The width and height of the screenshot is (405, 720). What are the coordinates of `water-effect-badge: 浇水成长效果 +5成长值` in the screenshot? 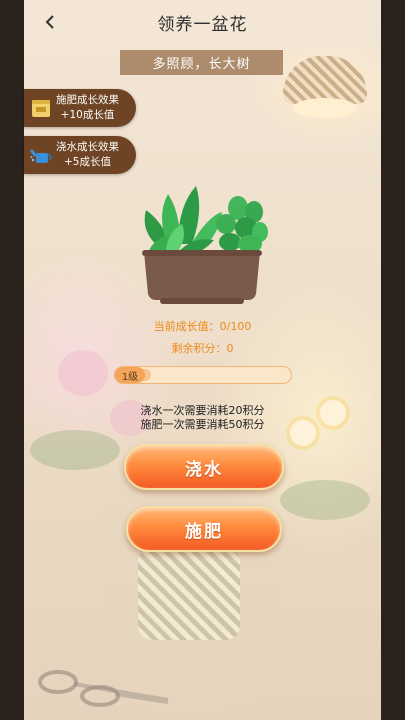 It's located at (80, 155).